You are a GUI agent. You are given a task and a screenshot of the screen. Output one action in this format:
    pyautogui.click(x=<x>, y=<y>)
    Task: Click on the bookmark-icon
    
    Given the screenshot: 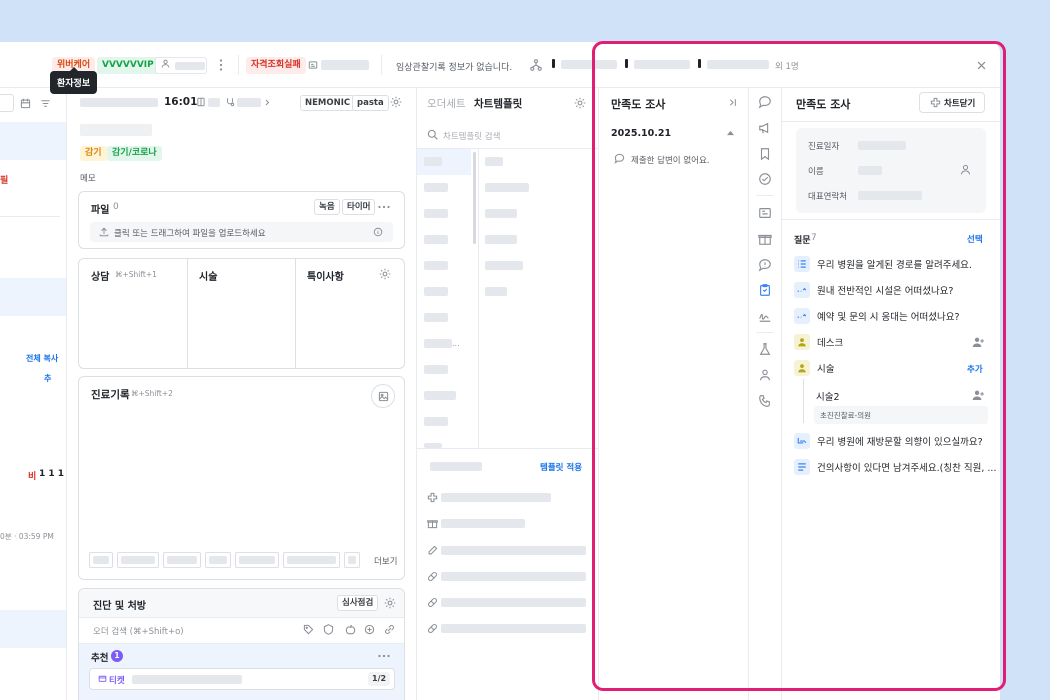 What is the action you would take?
    pyautogui.click(x=765, y=154)
    